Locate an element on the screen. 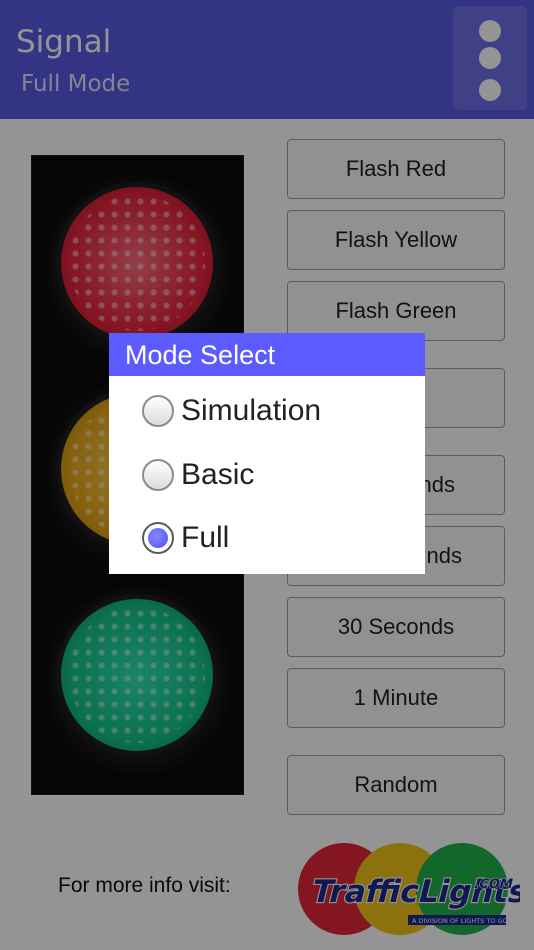  option-basic: Basic is located at coordinates (267, 475).